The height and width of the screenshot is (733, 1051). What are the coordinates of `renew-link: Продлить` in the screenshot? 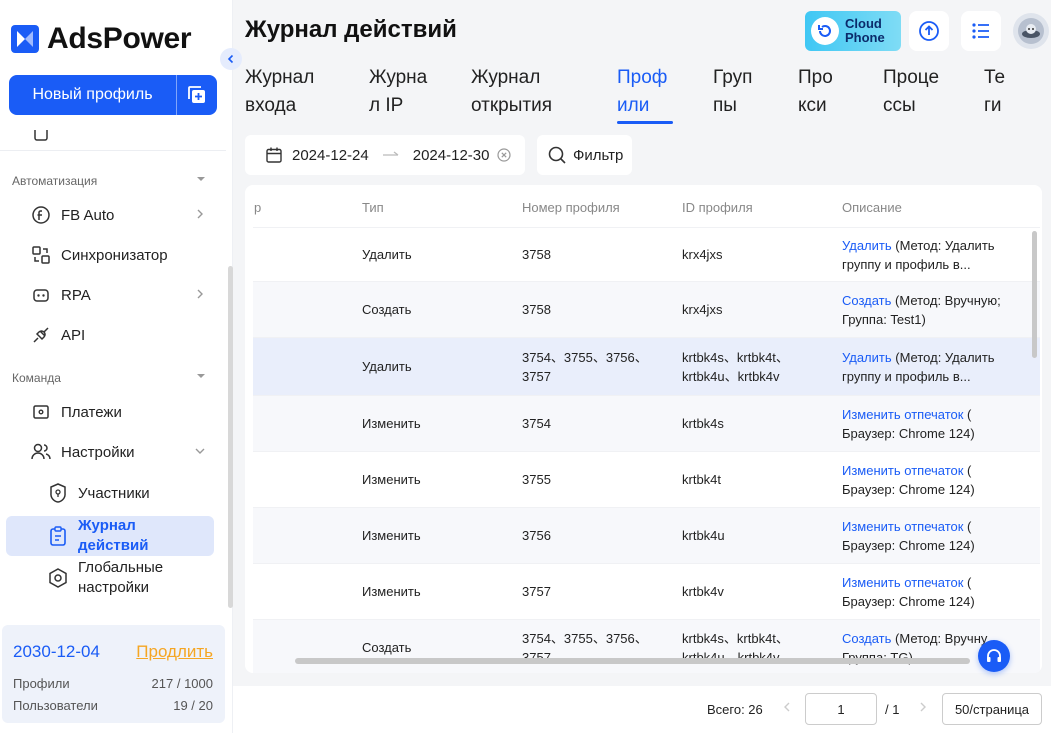 It's located at (174, 652).